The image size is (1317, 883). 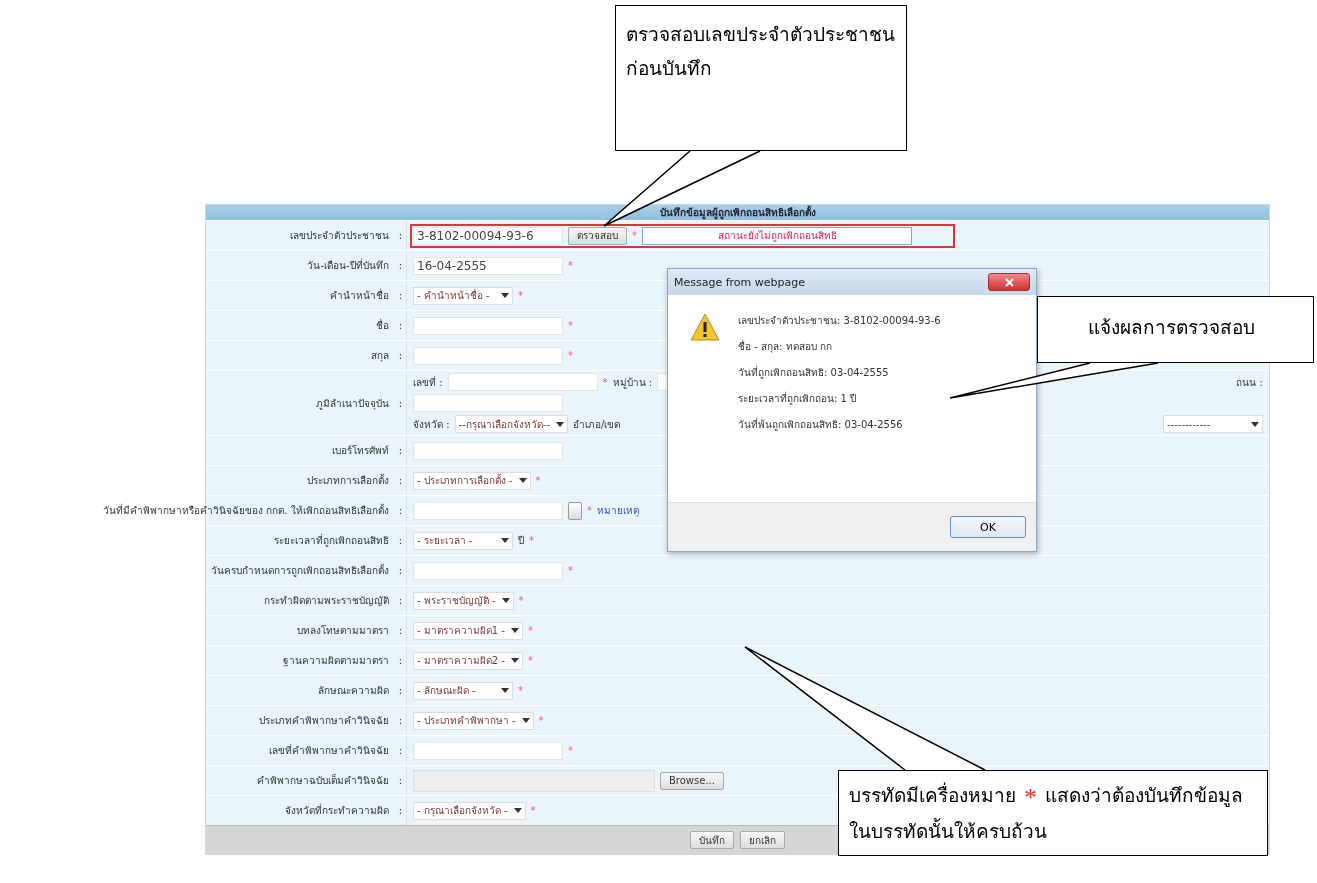 What do you see at coordinates (712, 840) in the screenshot?
I see `form-button: บันทึก` at bounding box center [712, 840].